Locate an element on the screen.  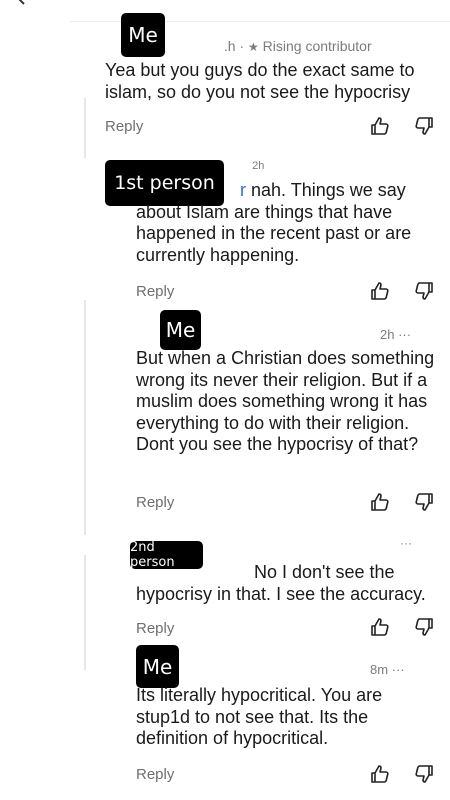
comment-timestamp: 8m ··· is located at coordinates (387, 669).